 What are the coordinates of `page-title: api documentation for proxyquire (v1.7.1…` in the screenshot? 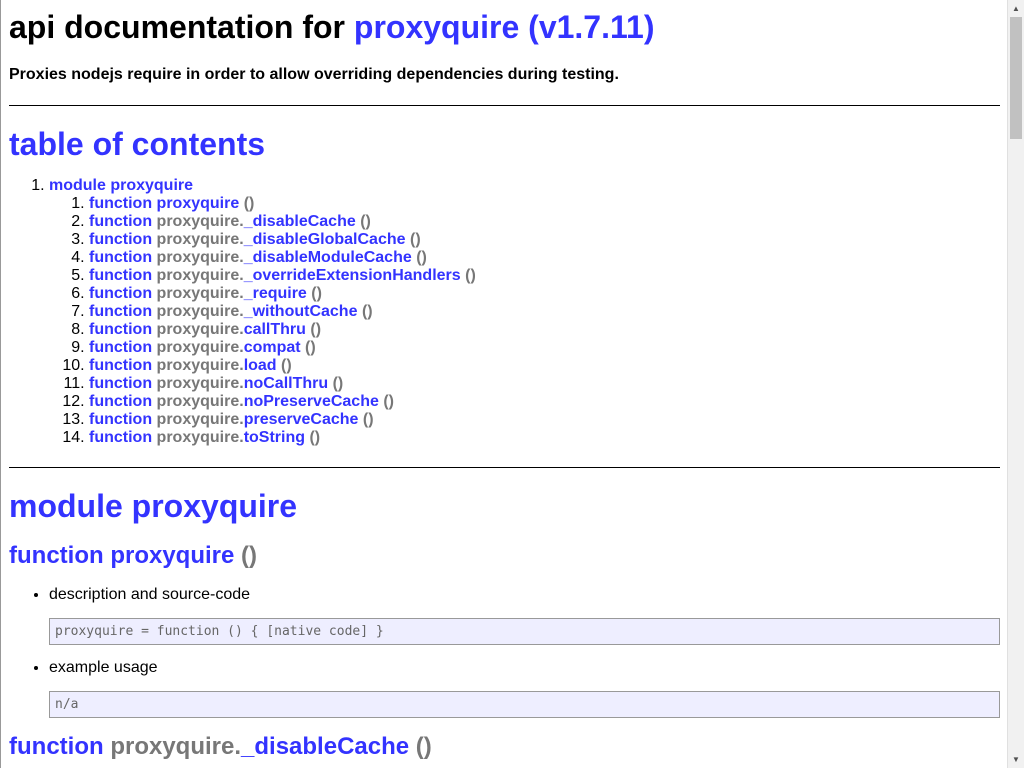 It's located at (504, 27).